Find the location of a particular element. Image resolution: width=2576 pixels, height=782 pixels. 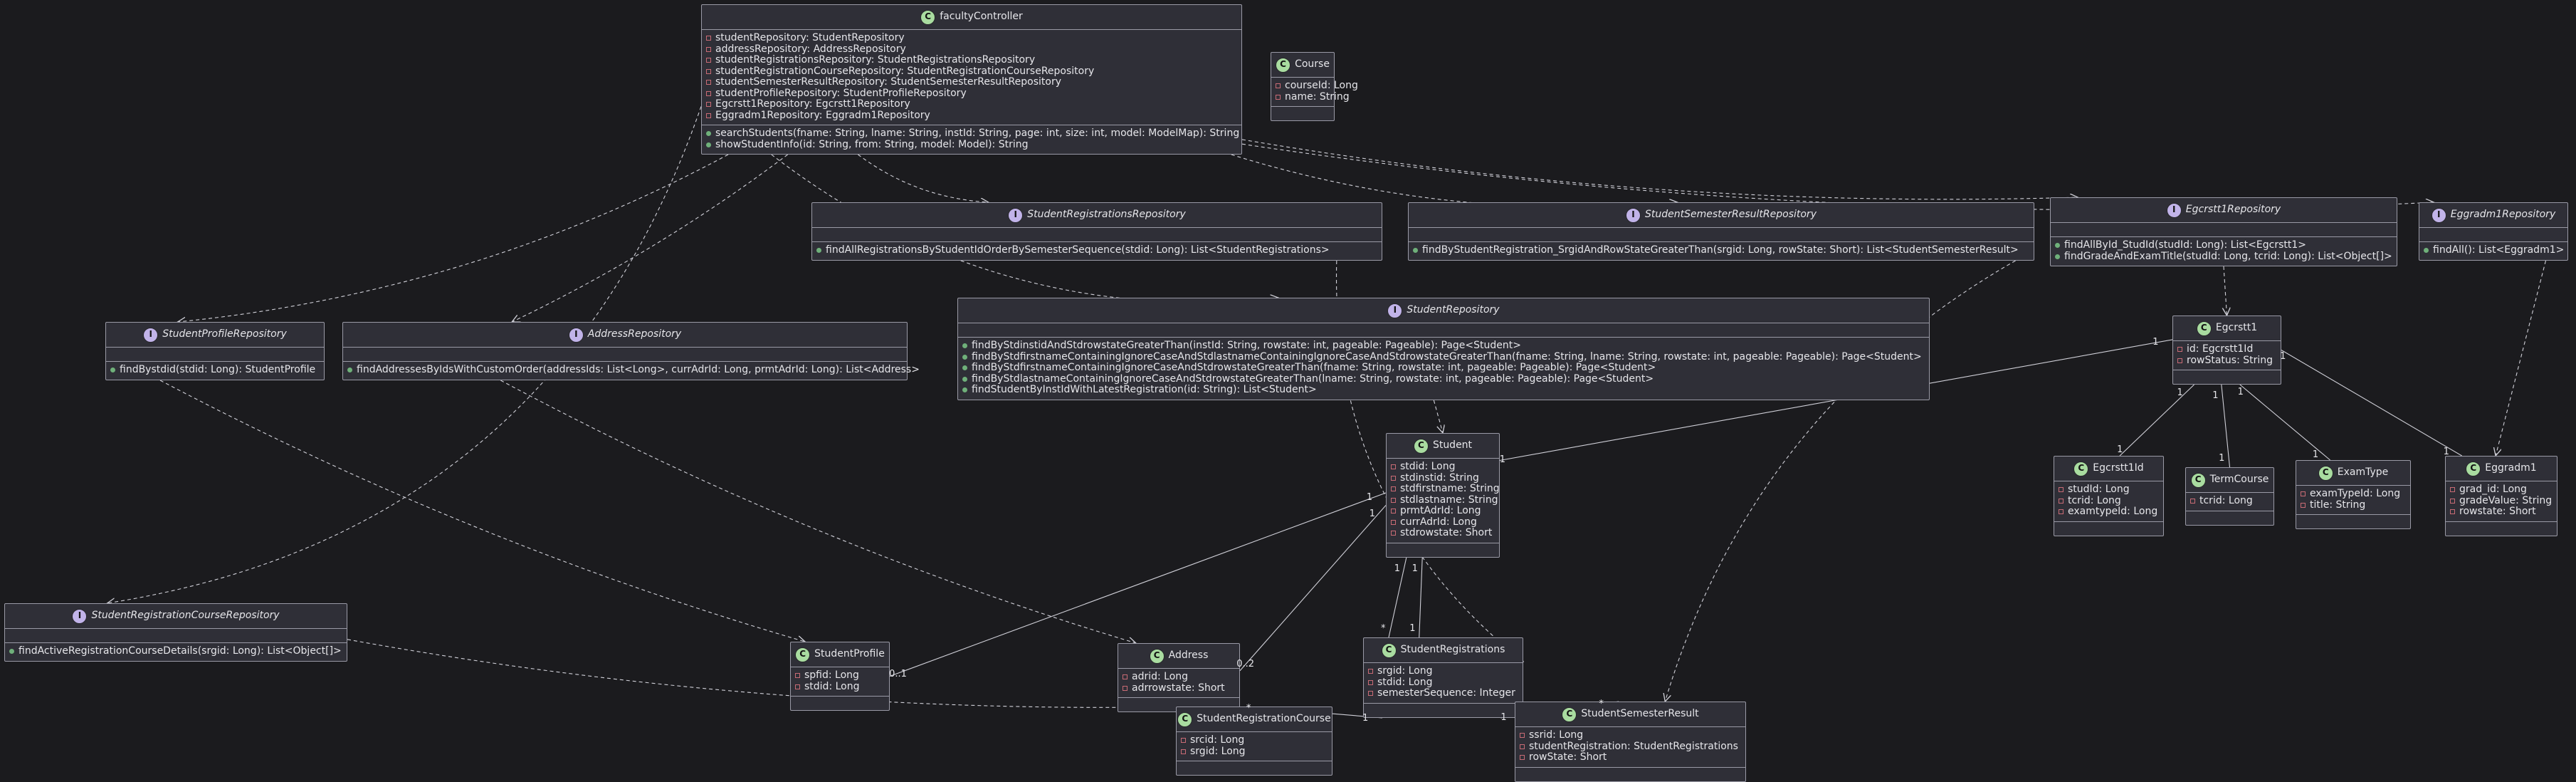

field-text: stdinstid: String is located at coordinates (1439, 477).